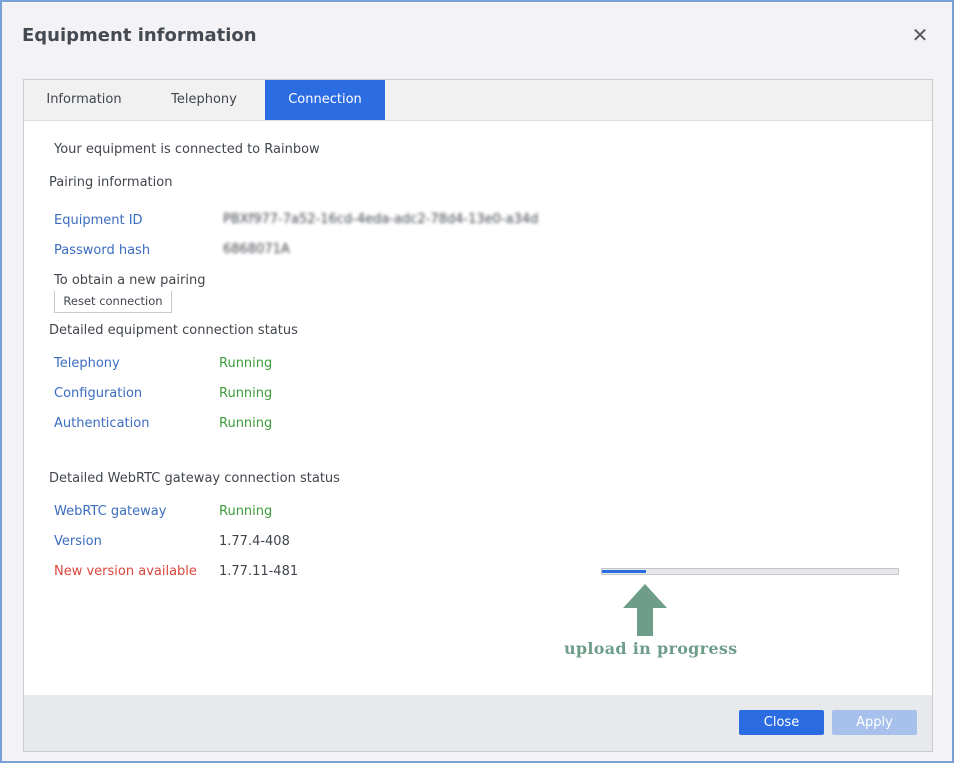 This screenshot has height=763, width=954. I want to click on close-button: Close, so click(781, 722).